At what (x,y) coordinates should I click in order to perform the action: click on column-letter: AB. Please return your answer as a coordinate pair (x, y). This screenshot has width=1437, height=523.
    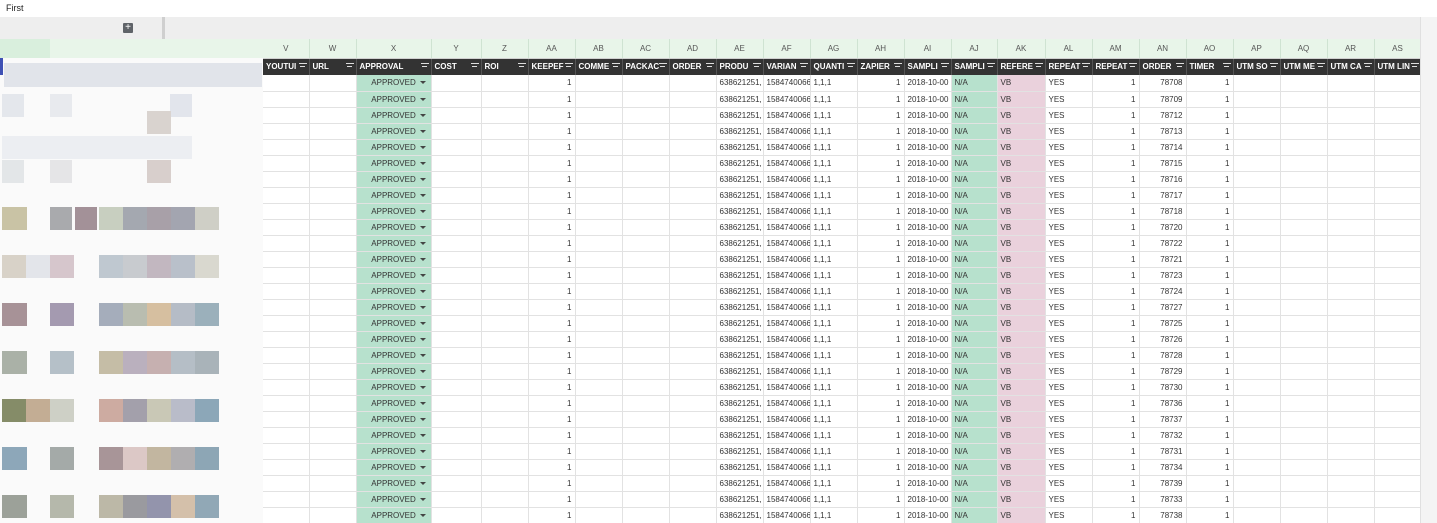
    Looking at the image, I should click on (599, 49).